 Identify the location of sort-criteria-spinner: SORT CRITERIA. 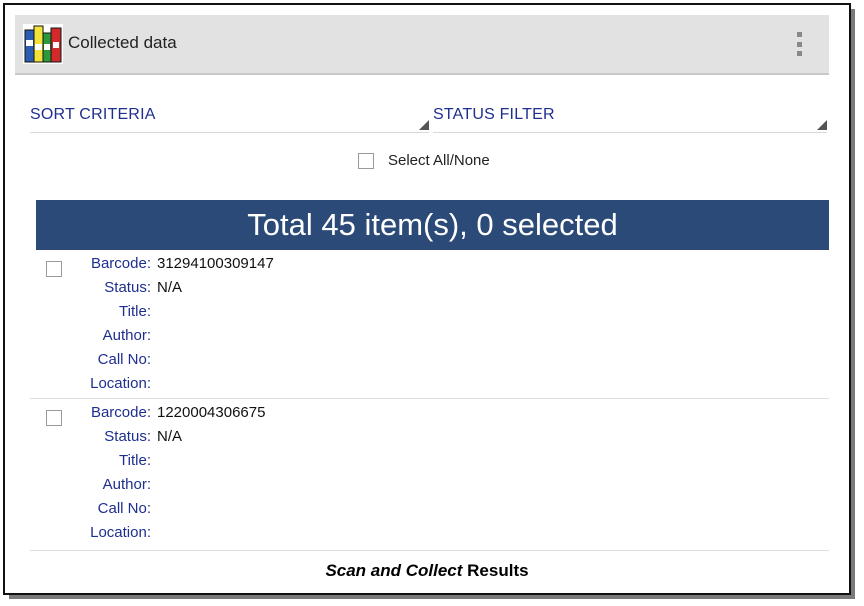
(229, 113).